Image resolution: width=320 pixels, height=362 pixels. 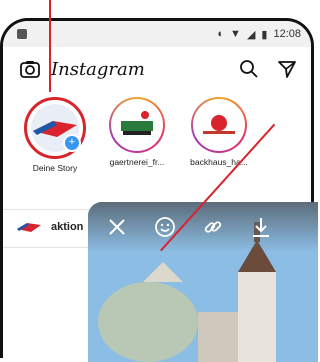 I want to click on post-account-name: aktion, so click(x=67, y=227).